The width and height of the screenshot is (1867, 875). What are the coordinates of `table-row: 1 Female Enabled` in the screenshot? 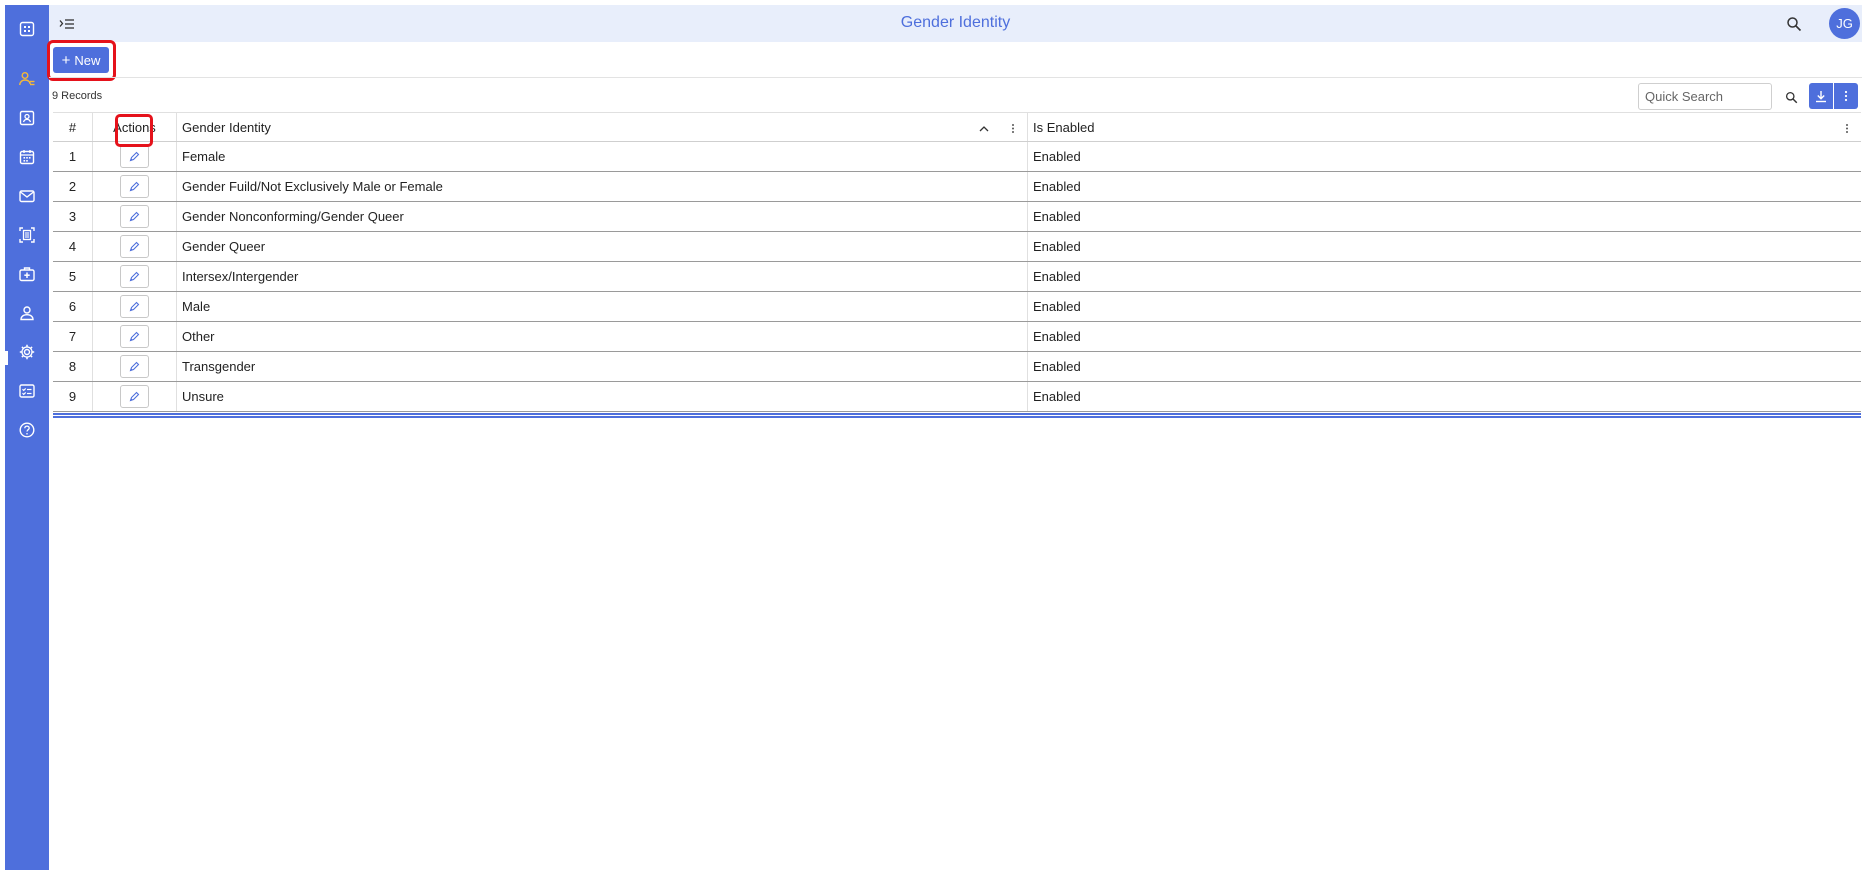 It's located at (957, 157).